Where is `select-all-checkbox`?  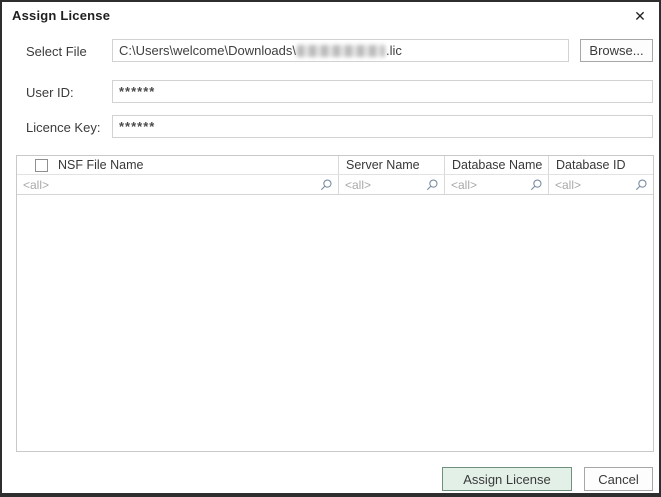
select-all-checkbox is located at coordinates (41, 165).